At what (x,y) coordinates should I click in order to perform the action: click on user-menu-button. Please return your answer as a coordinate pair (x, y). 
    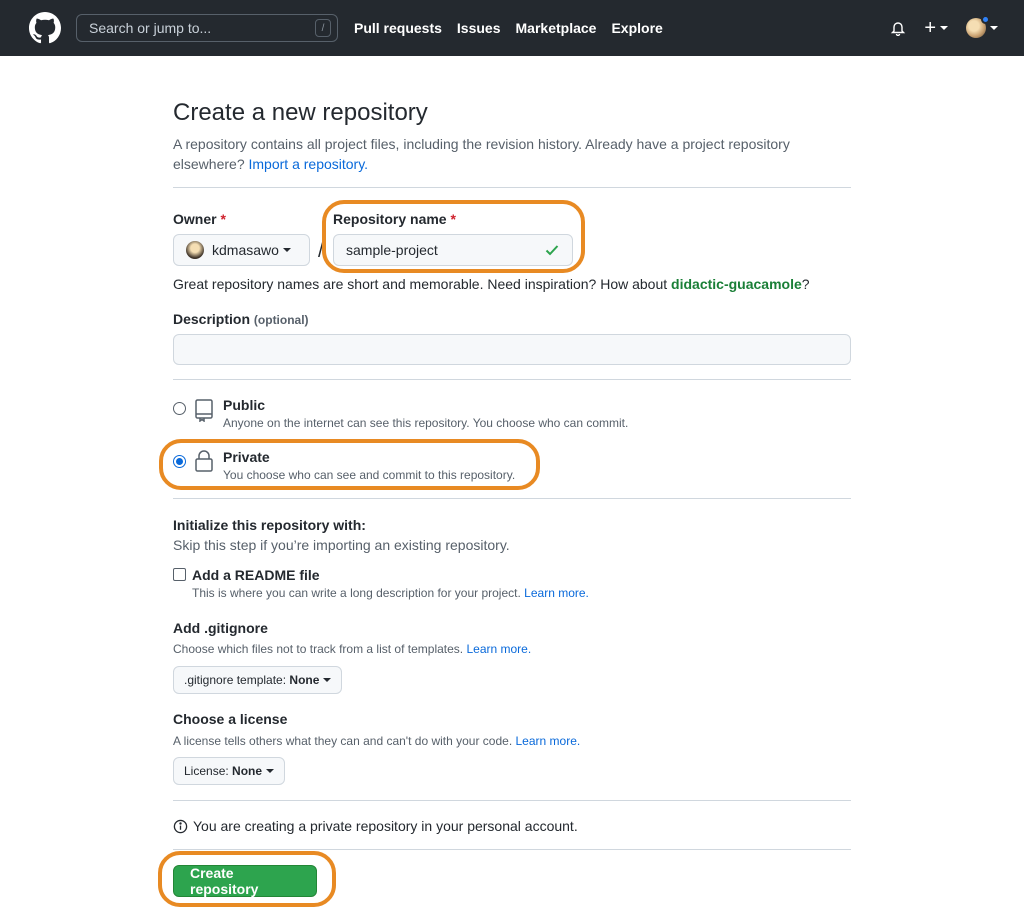
    Looking at the image, I should click on (982, 26).